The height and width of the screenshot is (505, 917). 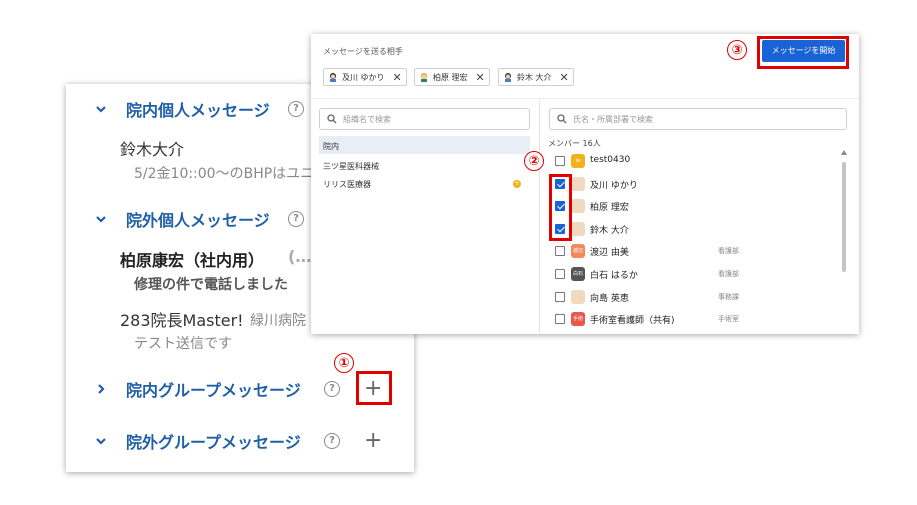 I want to click on member-name: 鈴木 大介, so click(x=609, y=230).